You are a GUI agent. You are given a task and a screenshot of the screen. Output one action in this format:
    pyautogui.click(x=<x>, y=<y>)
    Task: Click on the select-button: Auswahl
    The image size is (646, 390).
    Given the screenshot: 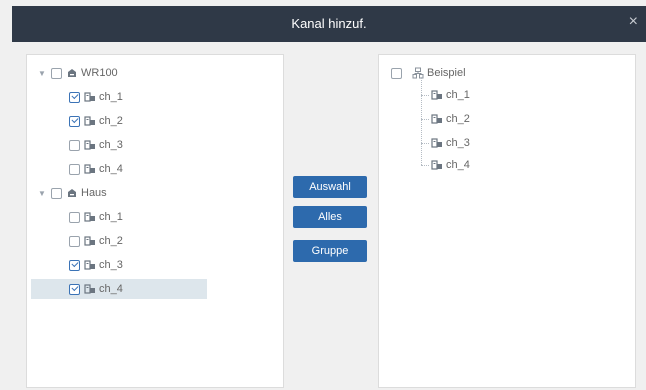 What is the action you would take?
    pyautogui.click(x=330, y=187)
    